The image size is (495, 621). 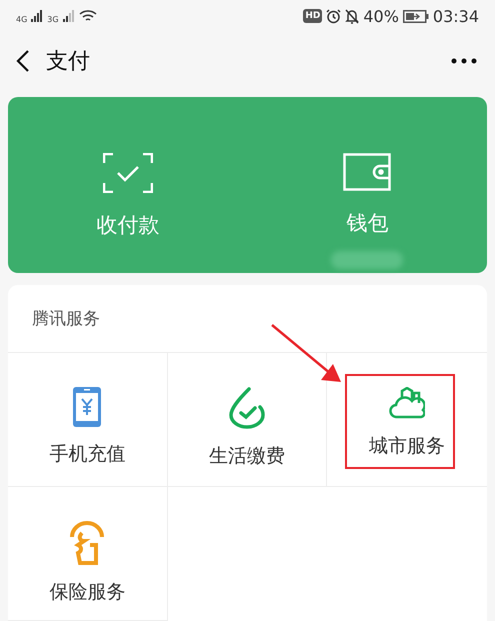 What do you see at coordinates (87, 543) in the screenshot?
I see `insurance-icon` at bounding box center [87, 543].